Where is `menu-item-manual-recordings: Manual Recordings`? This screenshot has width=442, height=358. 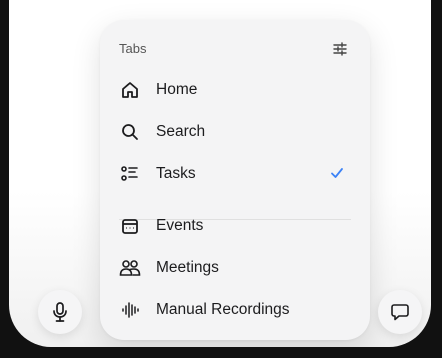
menu-item-manual-recordings: Manual Recordings is located at coordinates (235, 310).